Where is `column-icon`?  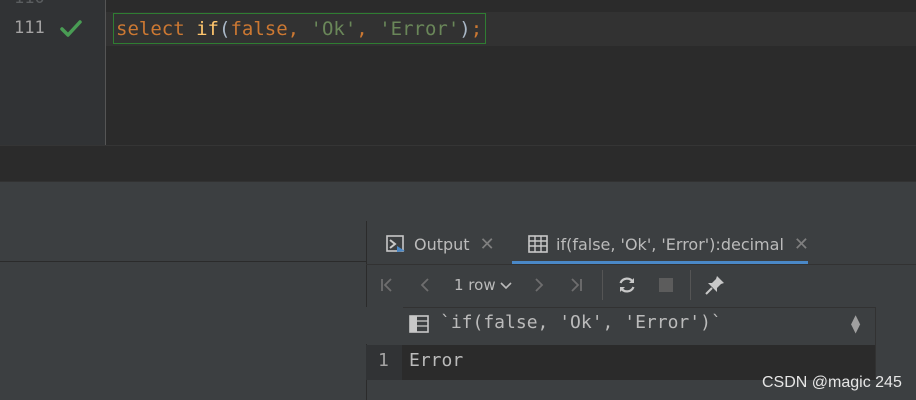 column-icon is located at coordinates (419, 324).